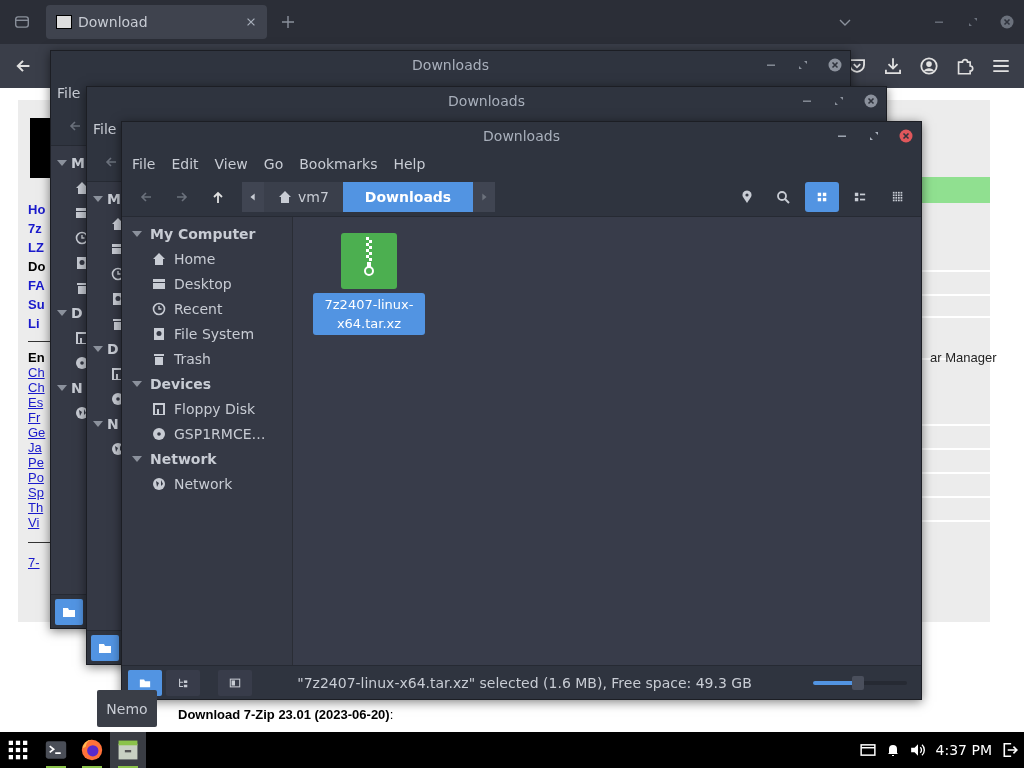  What do you see at coordinates (159, 433) in the screenshot?
I see `disc-icon` at bounding box center [159, 433].